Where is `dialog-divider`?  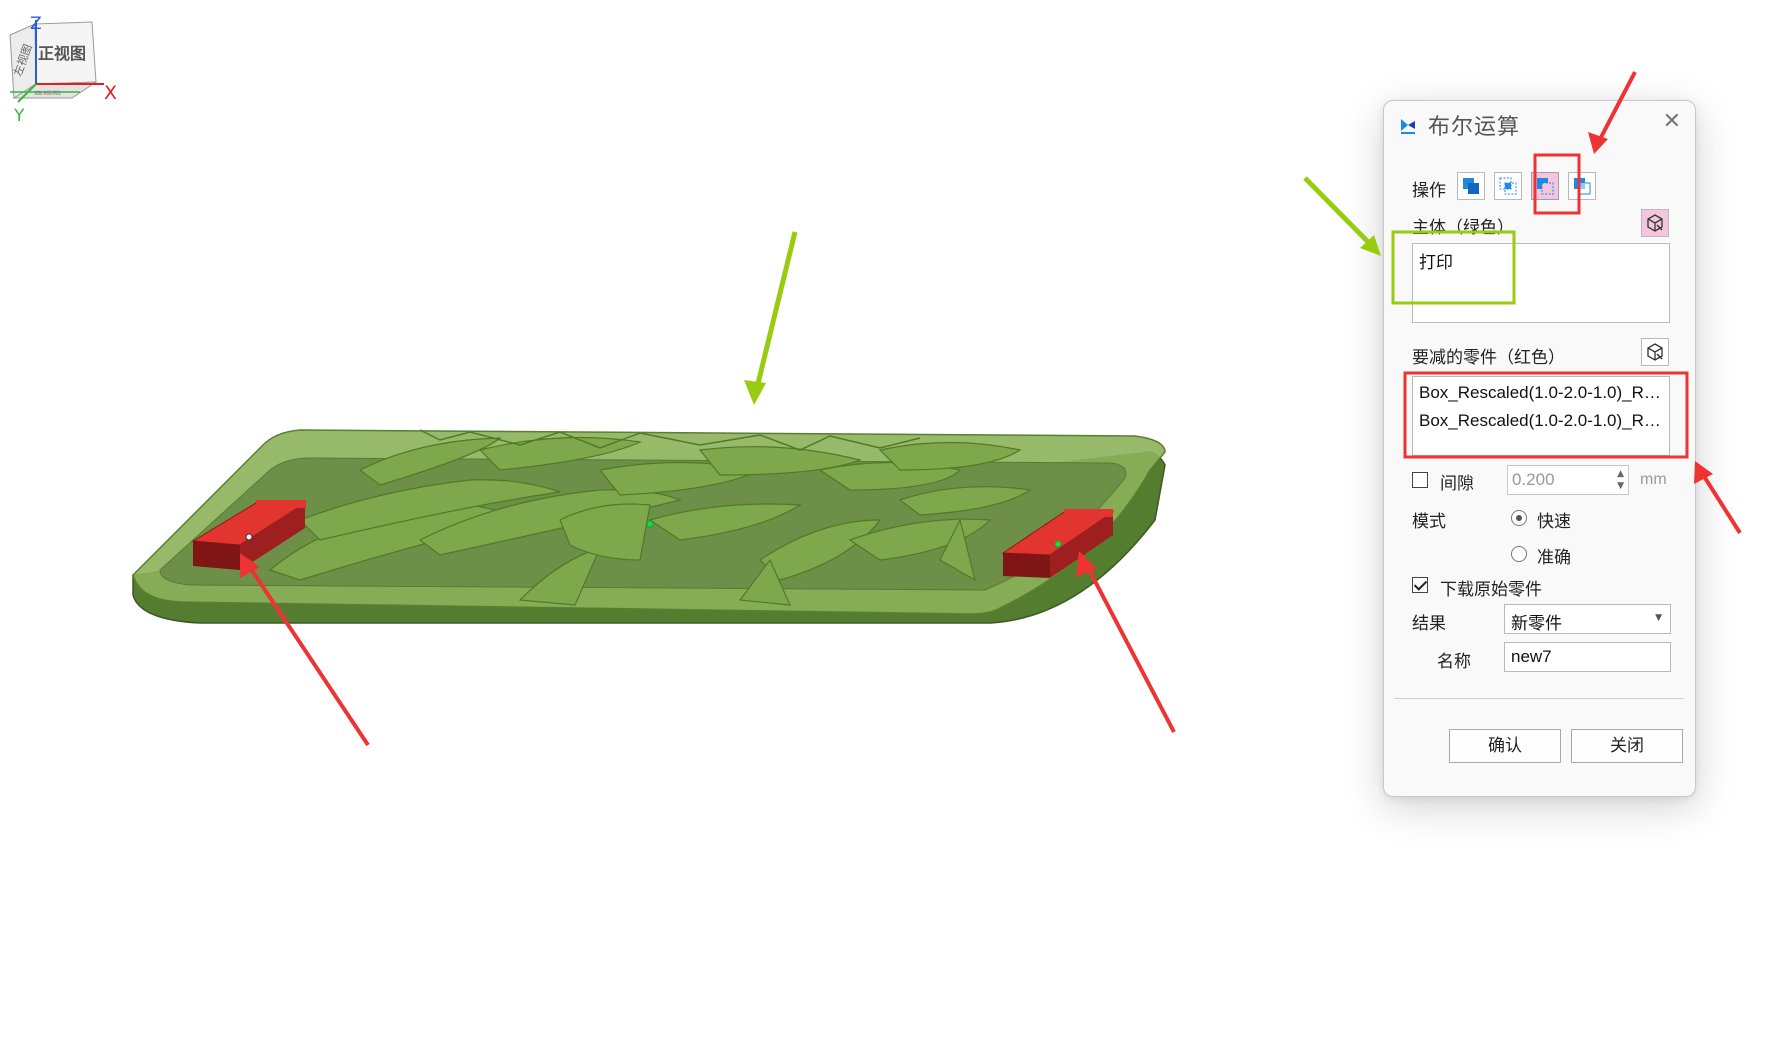
dialog-divider is located at coordinates (1539, 698).